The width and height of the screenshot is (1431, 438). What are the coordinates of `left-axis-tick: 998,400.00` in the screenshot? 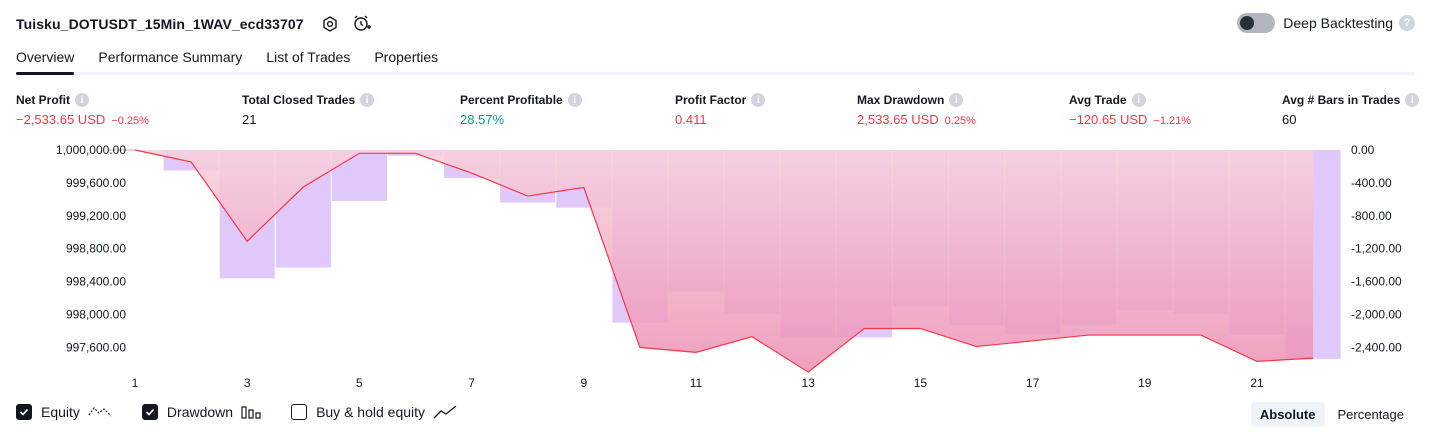 It's located at (96, 282).